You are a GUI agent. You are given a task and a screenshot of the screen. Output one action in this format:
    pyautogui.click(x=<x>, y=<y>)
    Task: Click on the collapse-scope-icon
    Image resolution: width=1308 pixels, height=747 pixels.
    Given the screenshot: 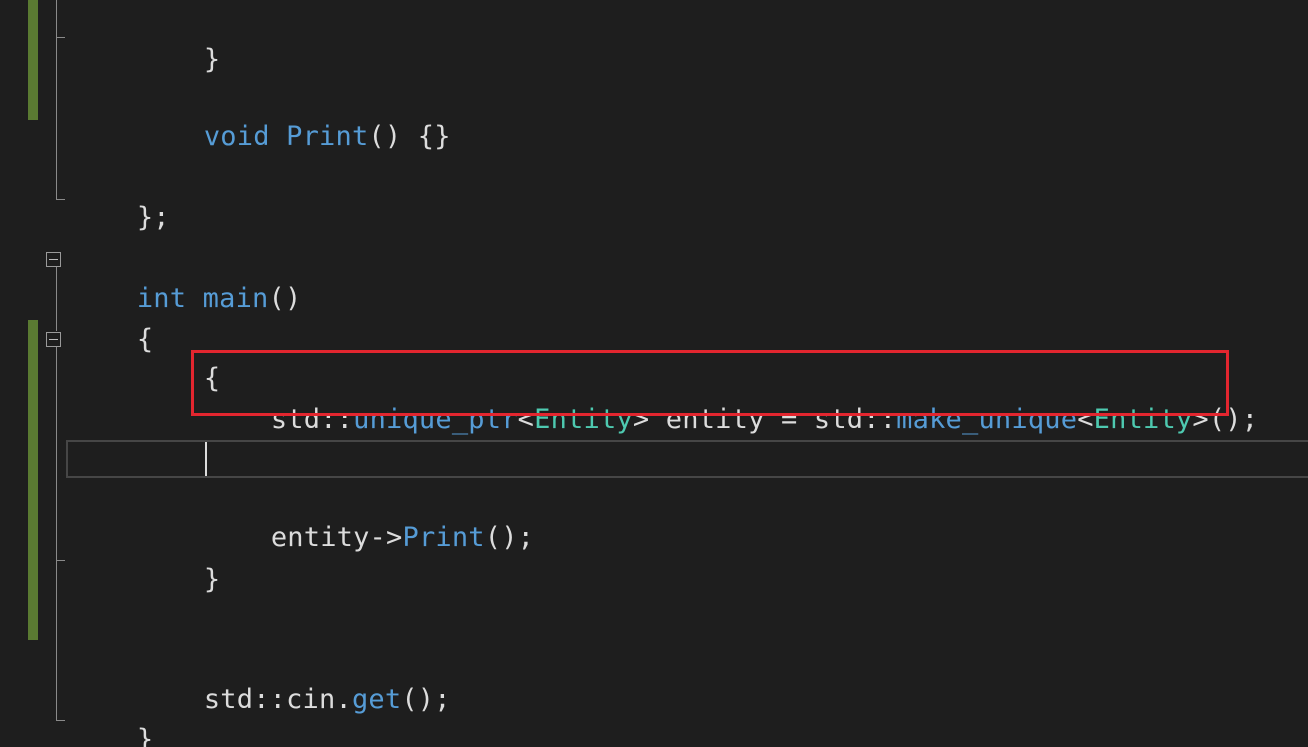 What is the action you would take?
    pyautogui.click(x=53, y=339)
    